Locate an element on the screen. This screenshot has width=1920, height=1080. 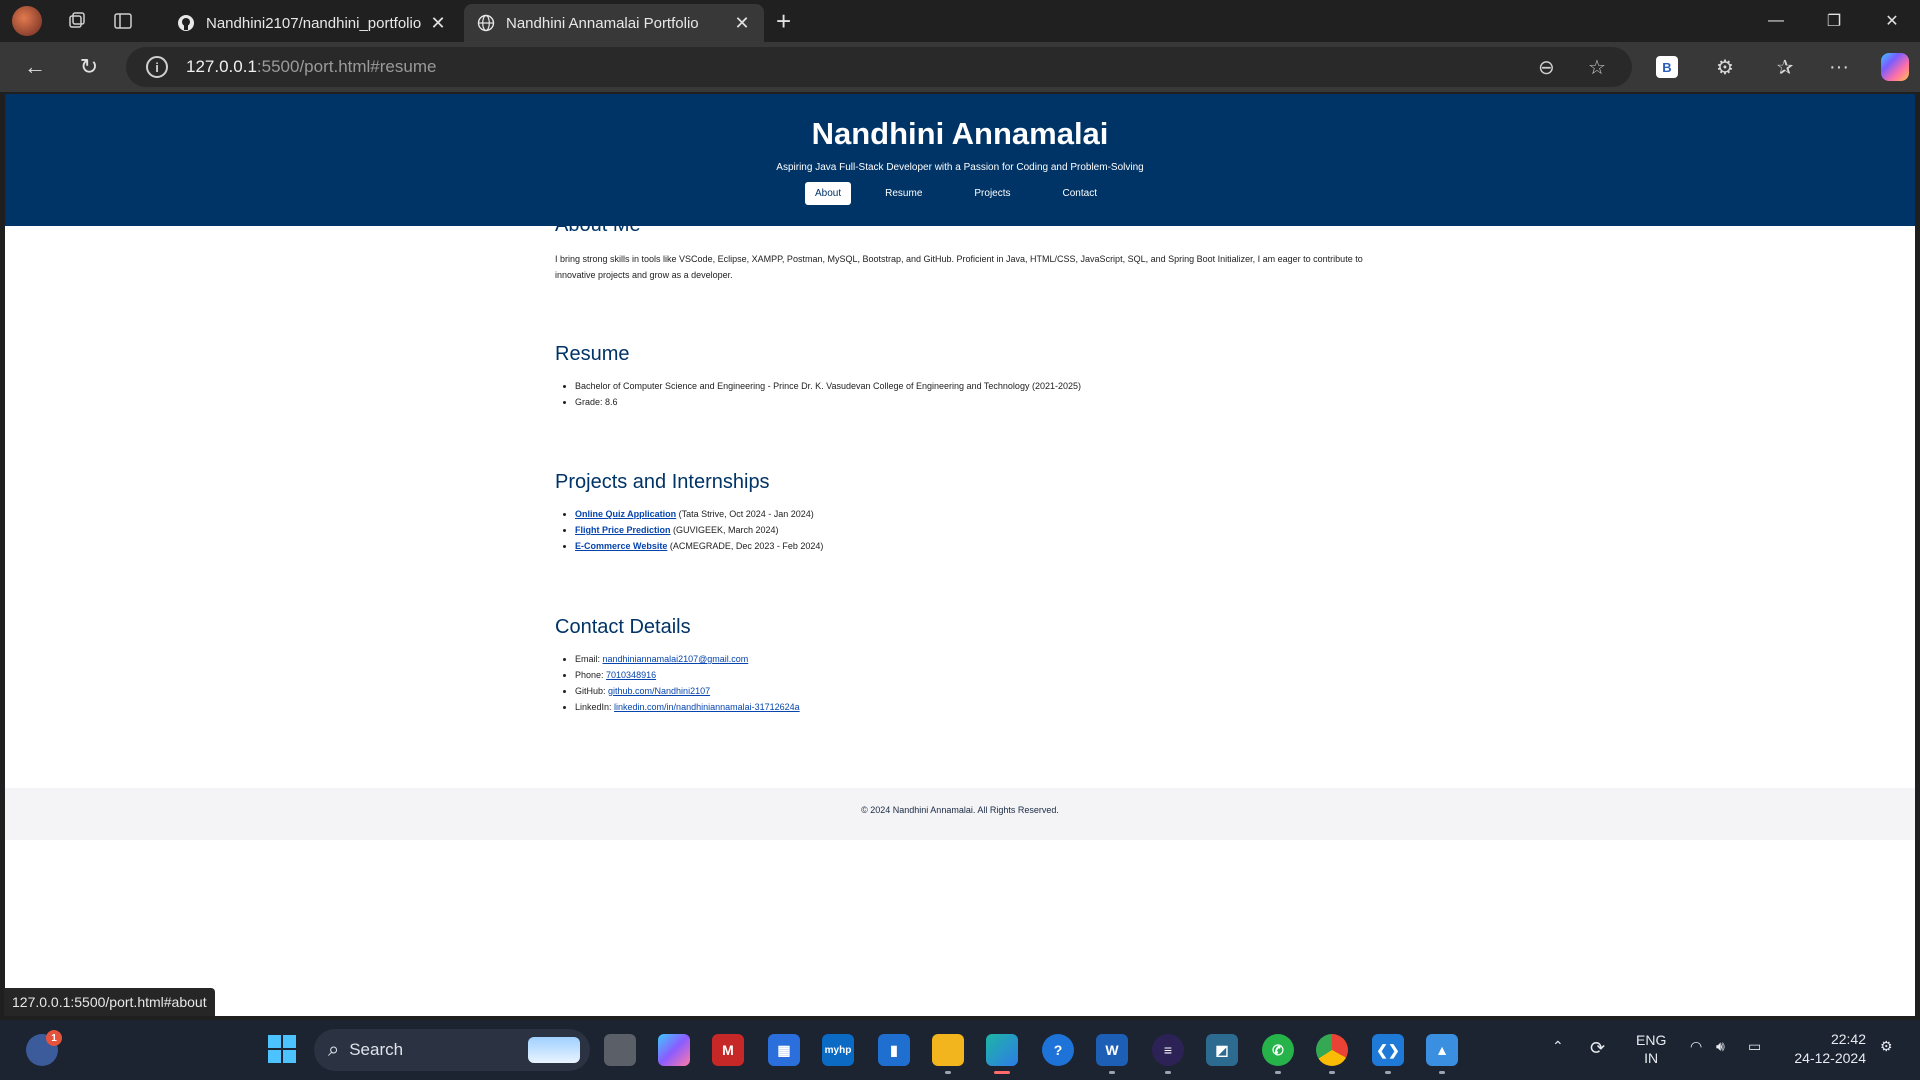
minimize-icon: — is located at coordinates (1776, 21).